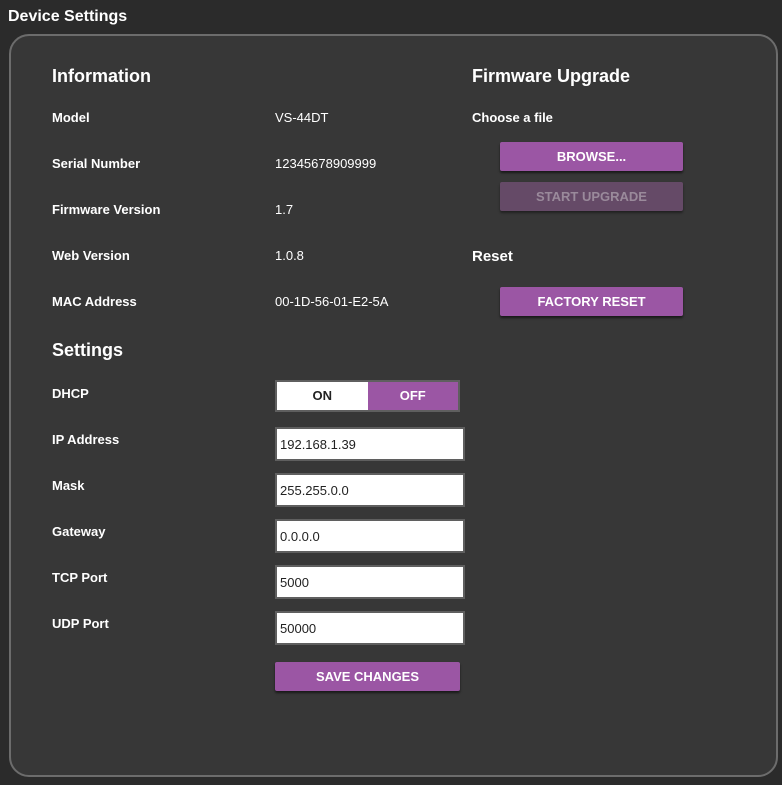  What do you see at coordinates (367, 676) in the screenshot?
I see `save-changes-button: SAVE CHANGES` at bounding box center [367, 676].